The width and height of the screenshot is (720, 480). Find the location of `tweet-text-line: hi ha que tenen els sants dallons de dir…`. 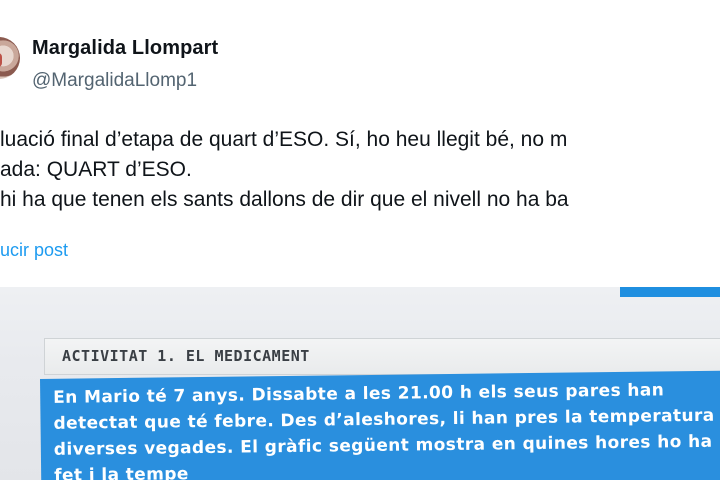

tweet-text-line: hi ha que tenen els sants dallons de dir… is located at coordinates (284, 199).